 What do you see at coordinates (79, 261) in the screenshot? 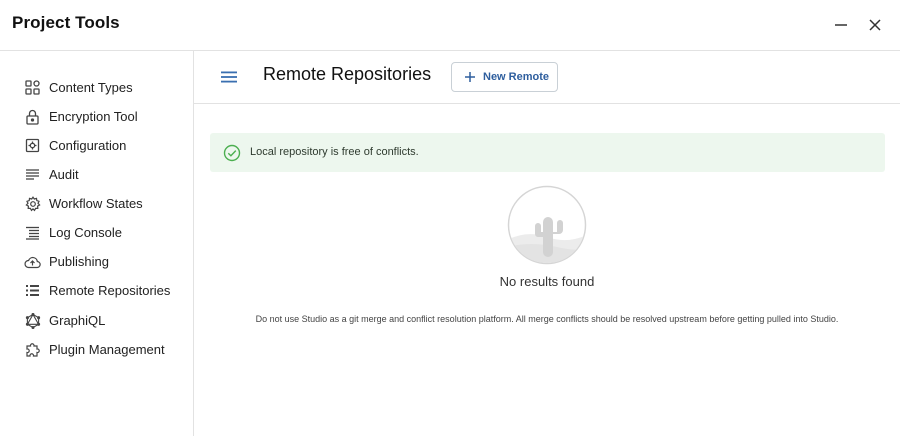
I see `sidebar-item-label: Publishing` at bounding box center [79, 261].